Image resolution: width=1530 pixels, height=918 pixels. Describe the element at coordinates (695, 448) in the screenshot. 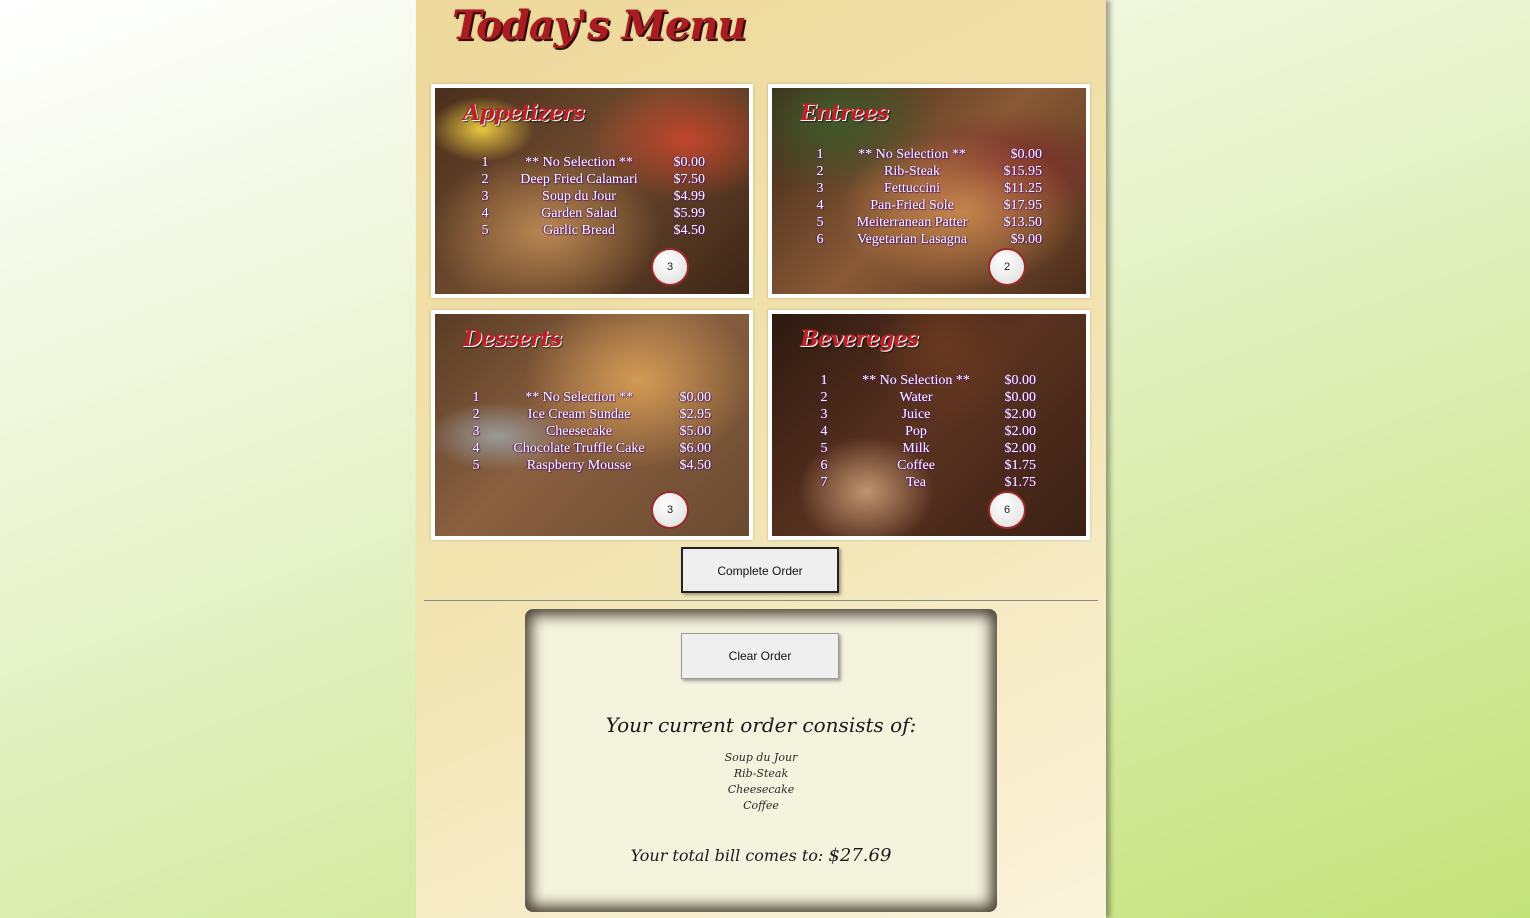

I see `item-price: $6.00` at that location.